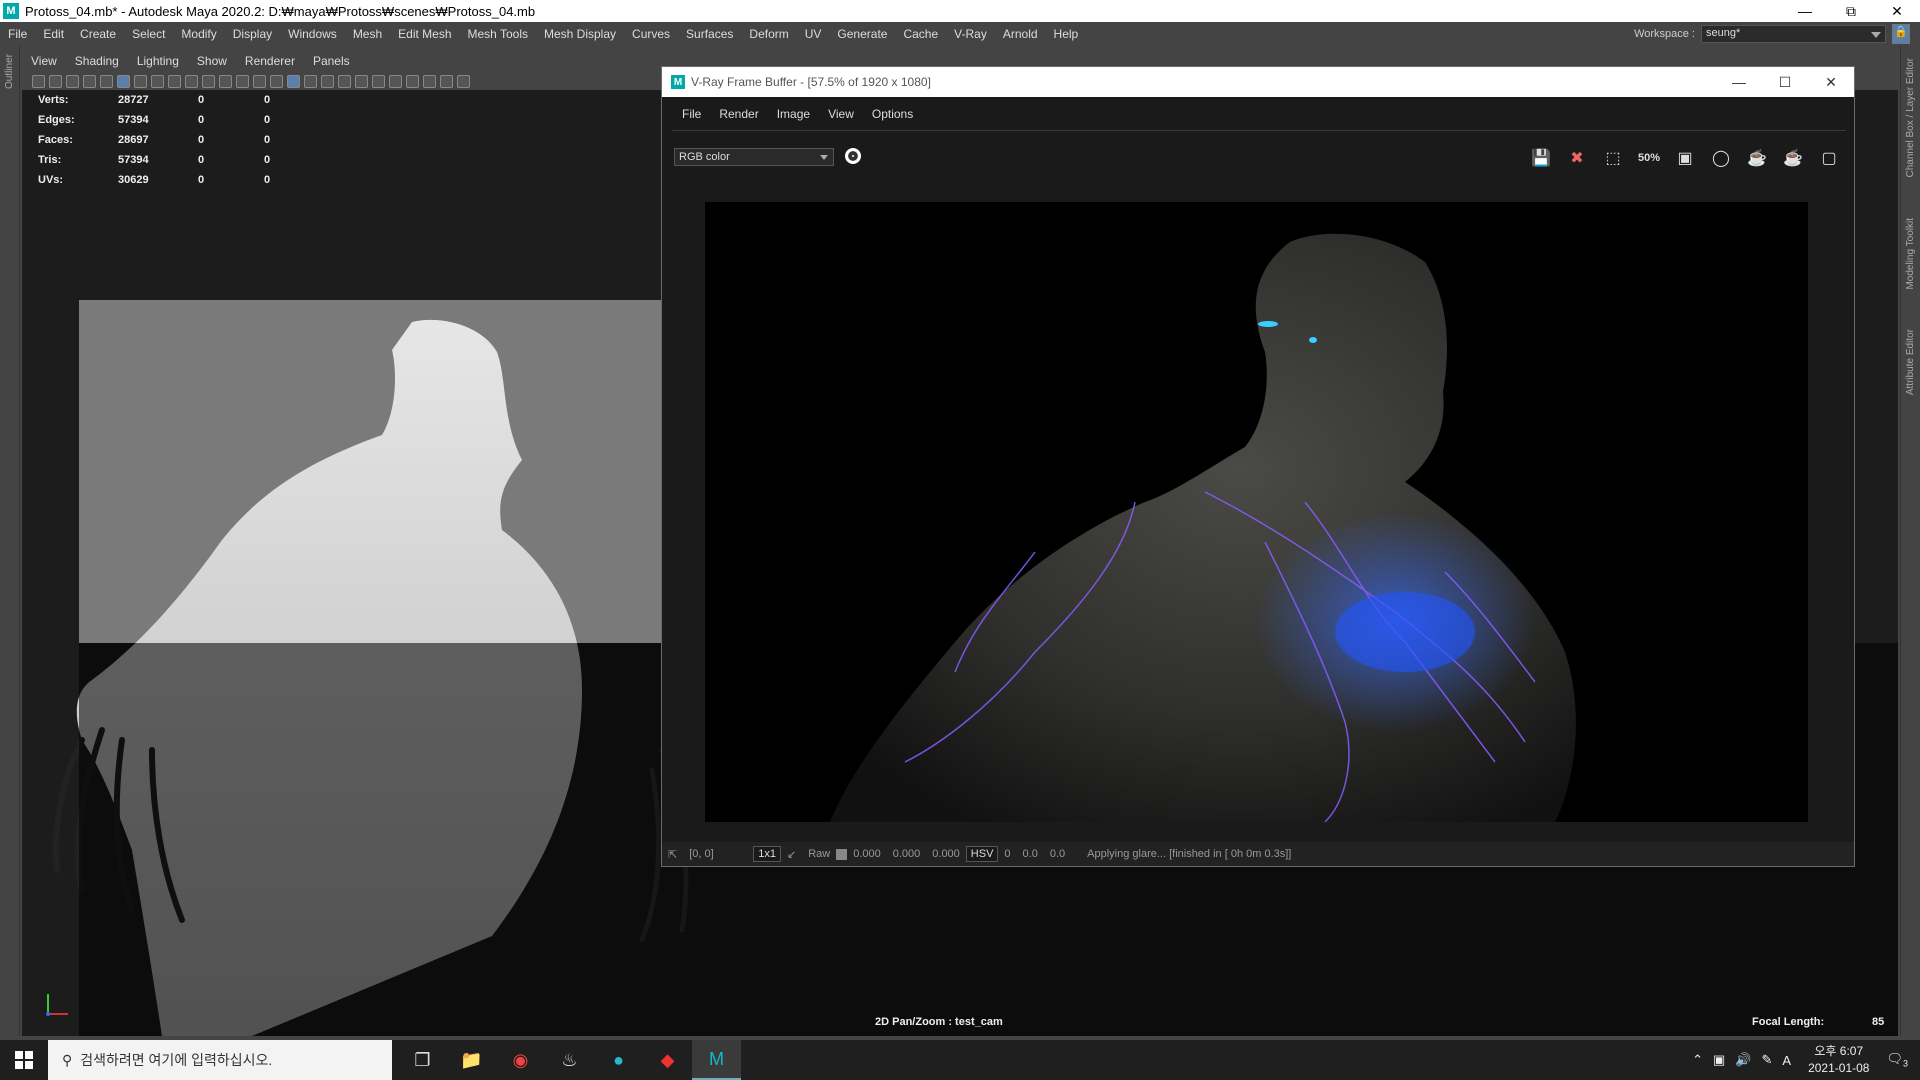 This screenshot has width=1920, height=1080. I want to click on workspace-dropdown: seung*, so click(1793, 34).